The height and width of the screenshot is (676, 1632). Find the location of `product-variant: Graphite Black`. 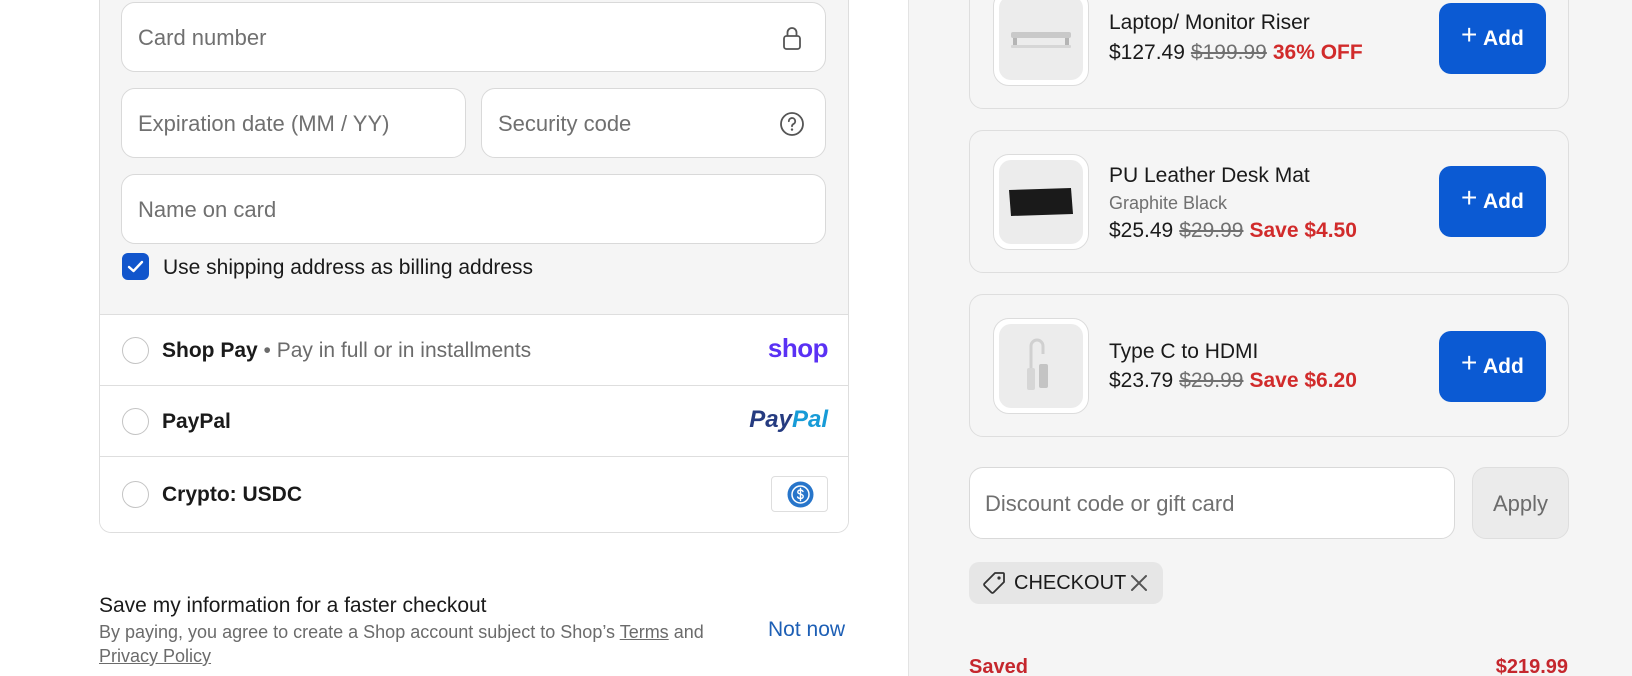

product-variant: Graphite Black is located at coordinates (1168, 203).